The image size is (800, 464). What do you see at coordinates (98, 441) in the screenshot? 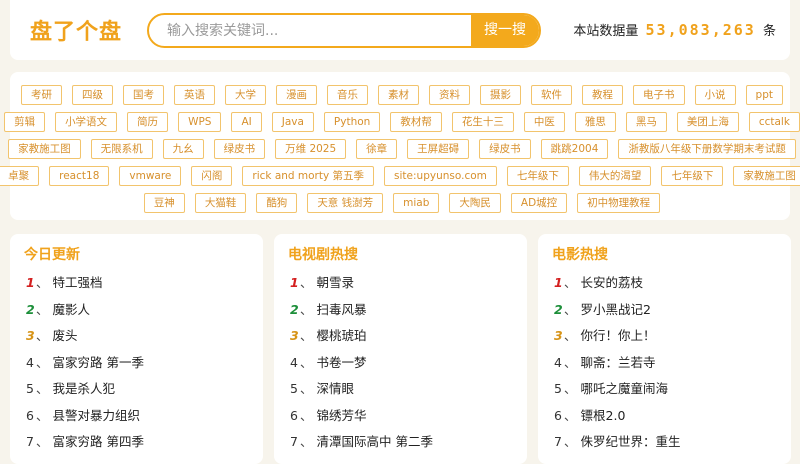
I see `item-title: 富家穷路 第四季` at bounding box center [98, 441].